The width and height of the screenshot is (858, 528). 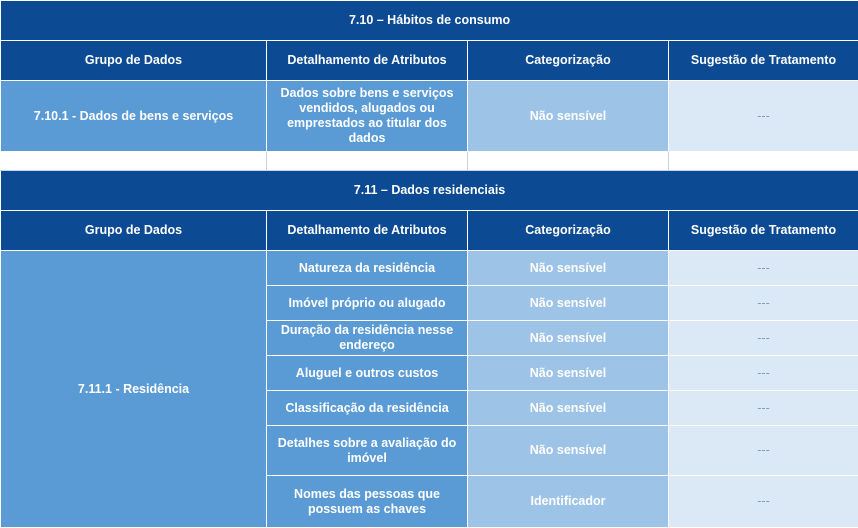 I want to click on detail-cell: Aluguel e outros custos, so click(x=367, y=373).